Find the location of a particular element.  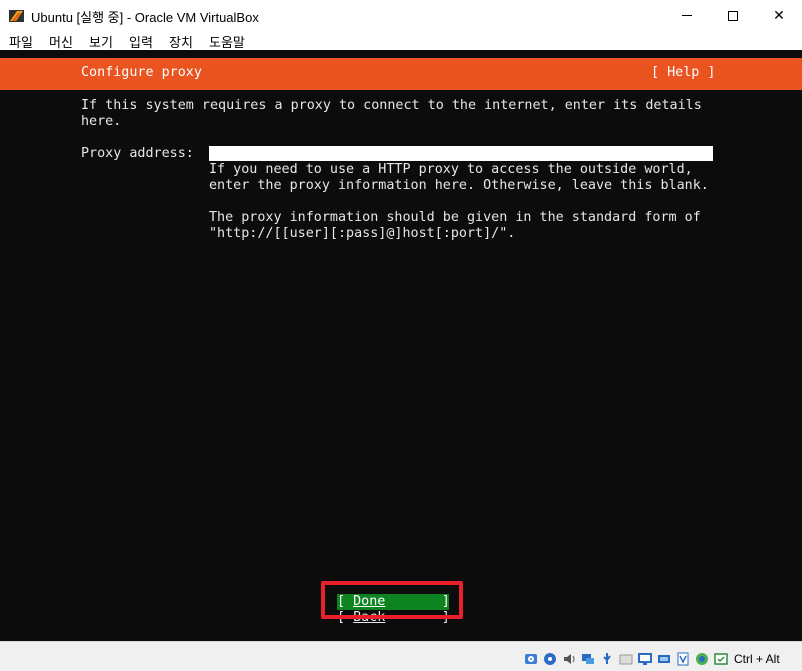

menu-machine: 머신 is located at coordinates (61, 41).